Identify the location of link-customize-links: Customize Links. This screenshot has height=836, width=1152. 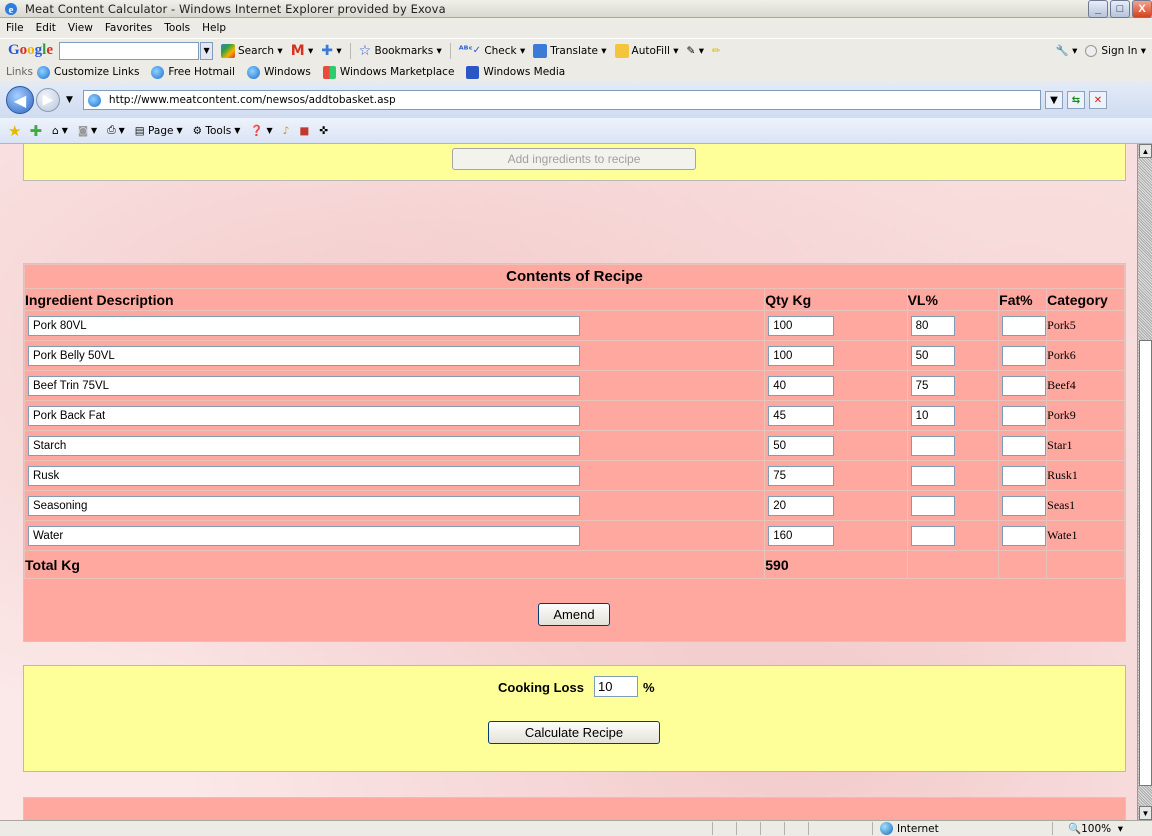
(87, 72).